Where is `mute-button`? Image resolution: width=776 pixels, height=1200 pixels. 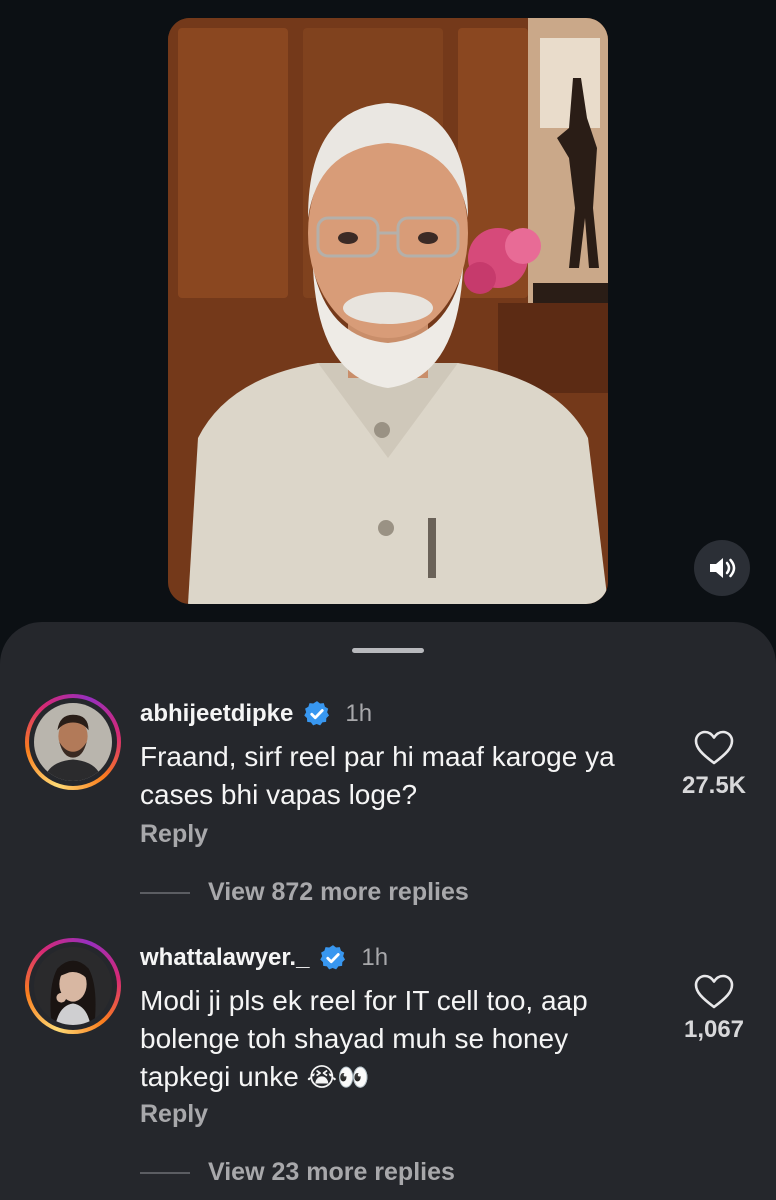
mute-button is located at coordinates (722, 568).